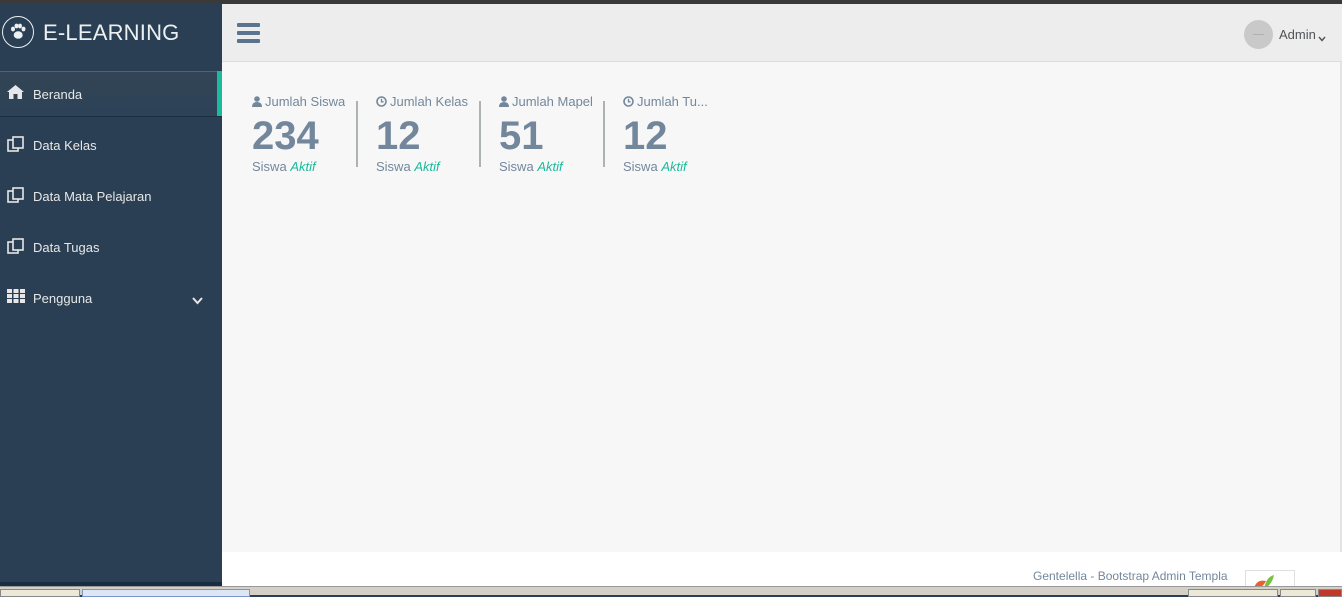 The width and height of the screenshot is (1342, 597). I want to click on sidebar-item-data-tugas: Data Tugas, so click(111, 246).